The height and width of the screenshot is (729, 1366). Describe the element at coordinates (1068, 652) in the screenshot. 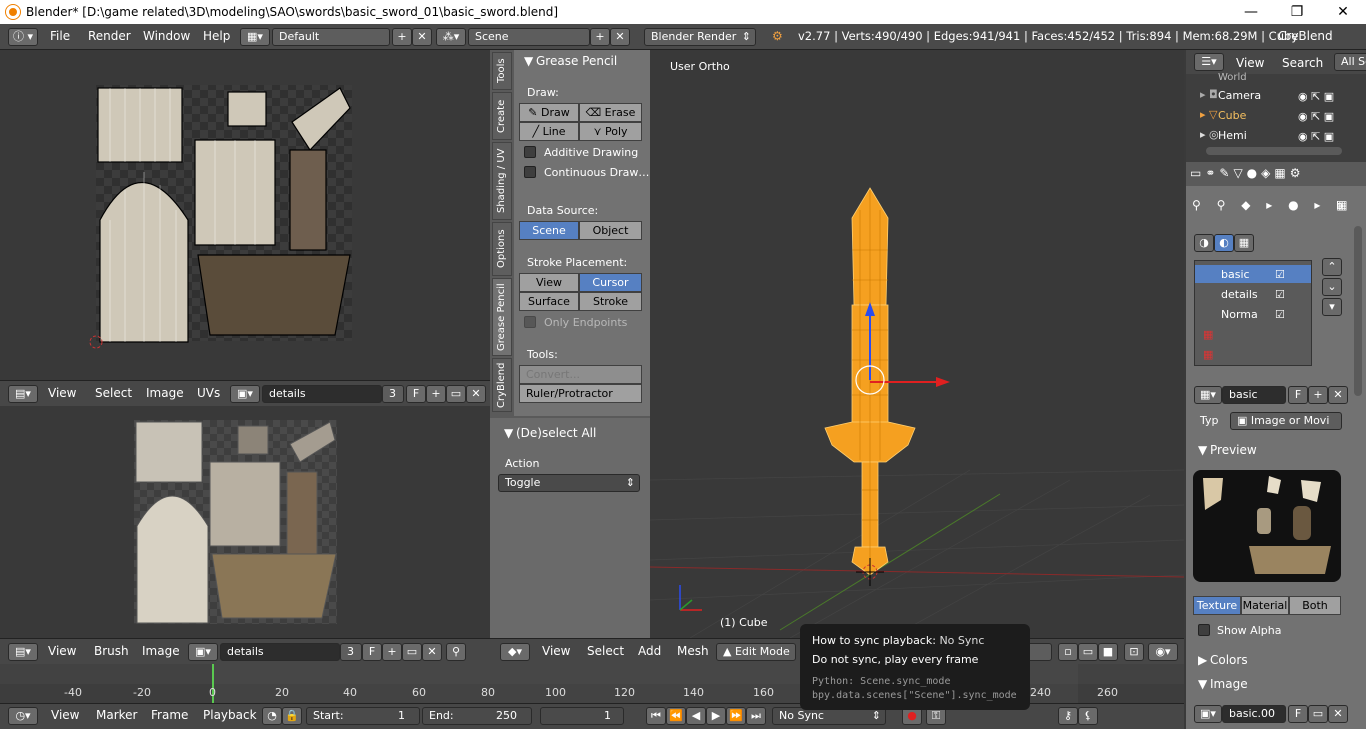

I see `vp-vertex-select-icon: ▫` at that location.